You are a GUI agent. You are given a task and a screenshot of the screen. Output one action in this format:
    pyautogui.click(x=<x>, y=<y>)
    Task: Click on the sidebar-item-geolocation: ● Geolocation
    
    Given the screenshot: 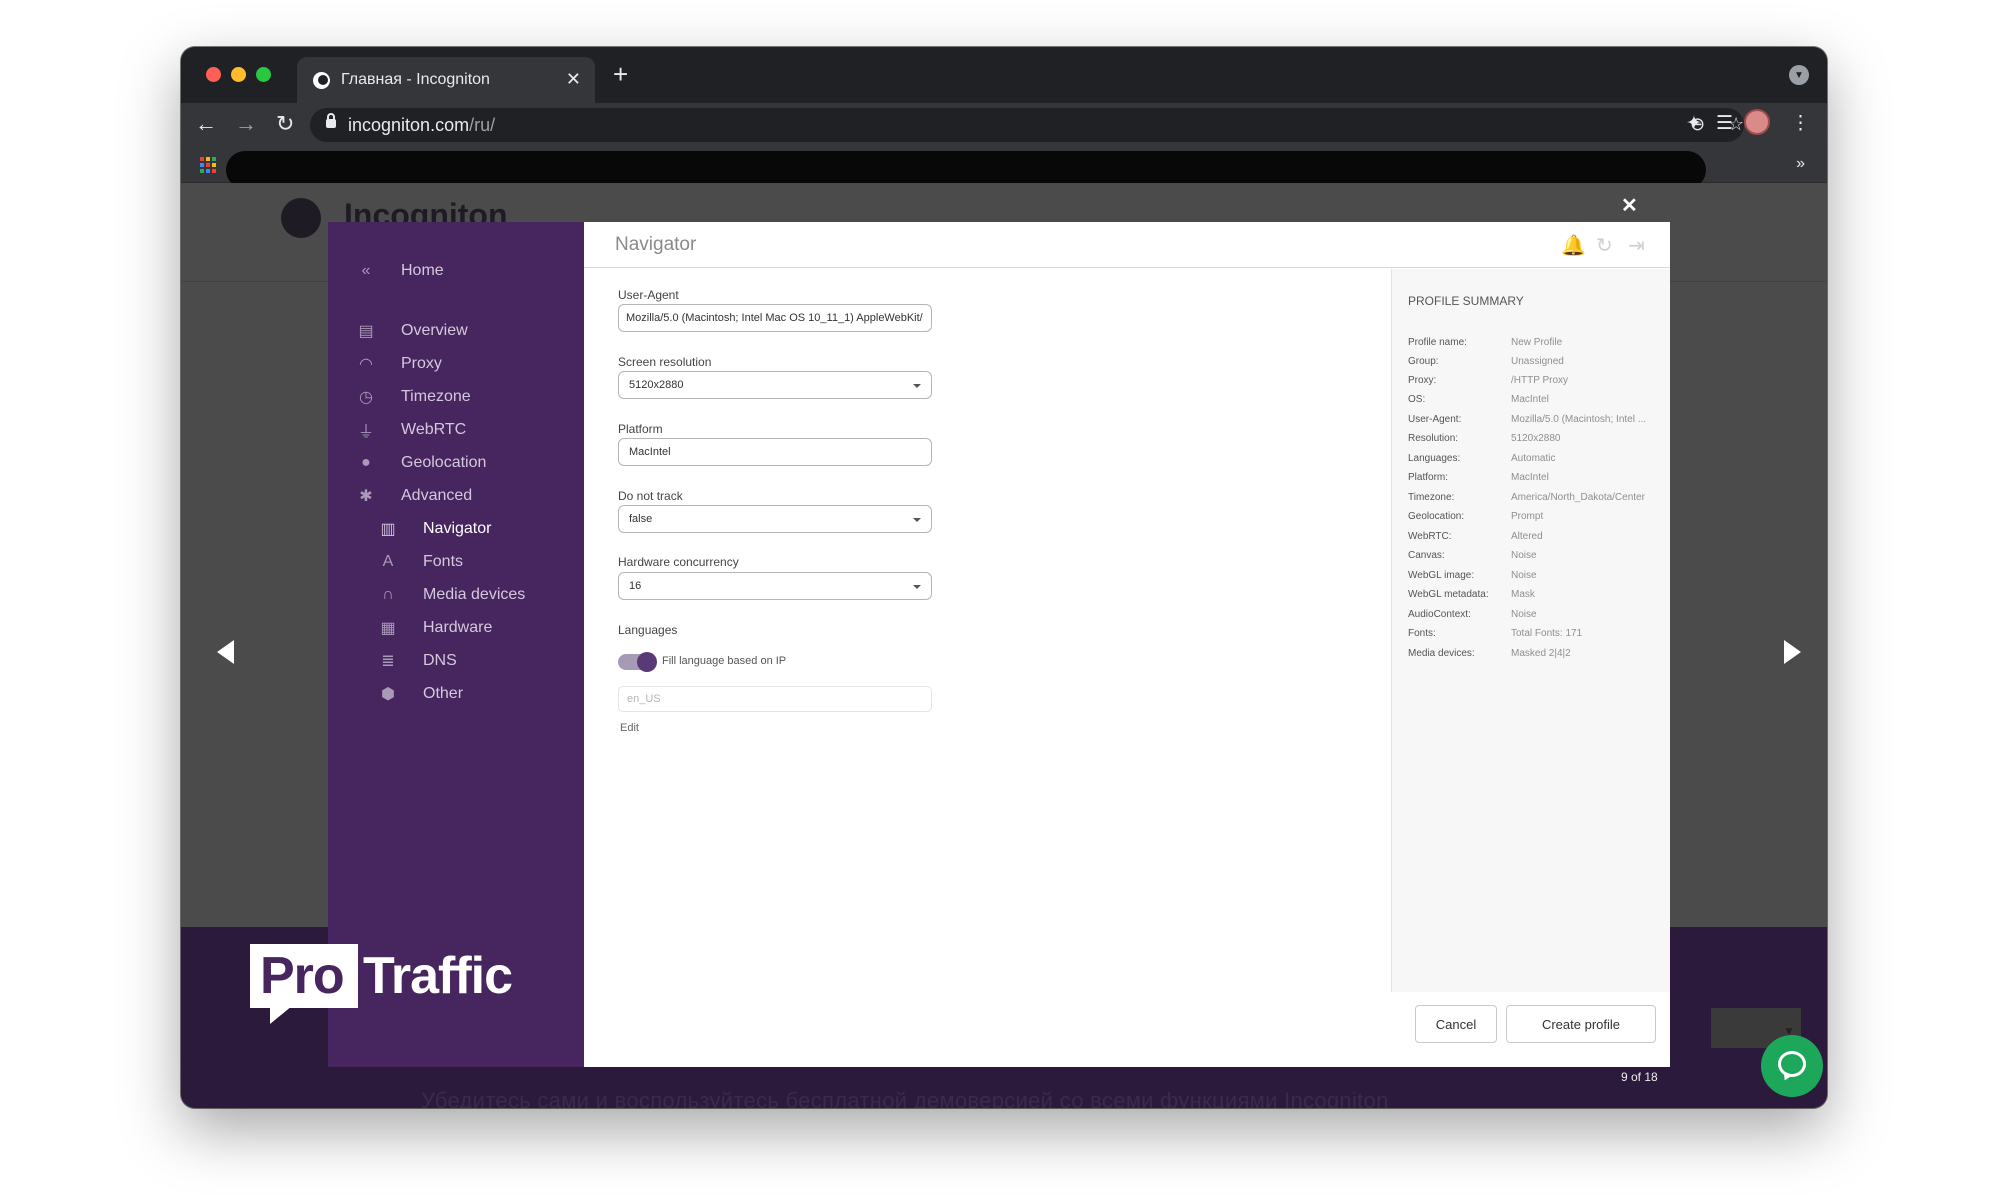 What is the action you would take?
    pyautogui.click(x=420, y=463)
    